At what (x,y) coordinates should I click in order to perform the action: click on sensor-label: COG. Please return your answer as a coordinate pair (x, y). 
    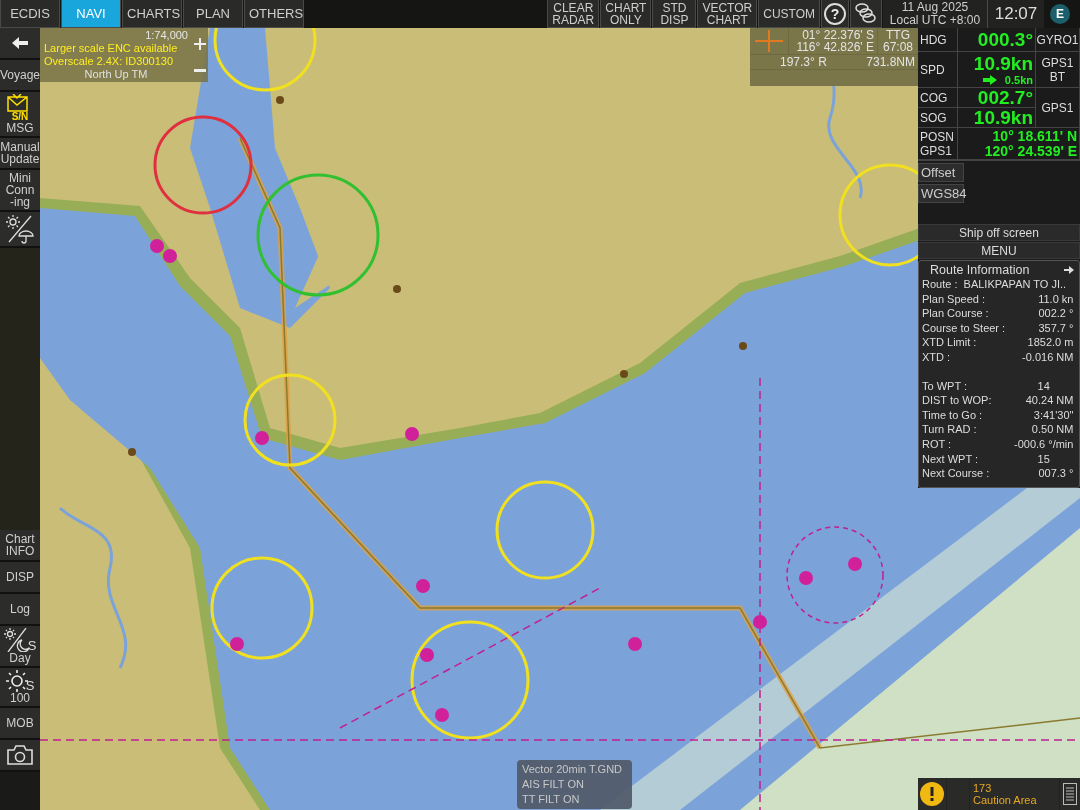
    Looking at the image, I should click on (934, 97).